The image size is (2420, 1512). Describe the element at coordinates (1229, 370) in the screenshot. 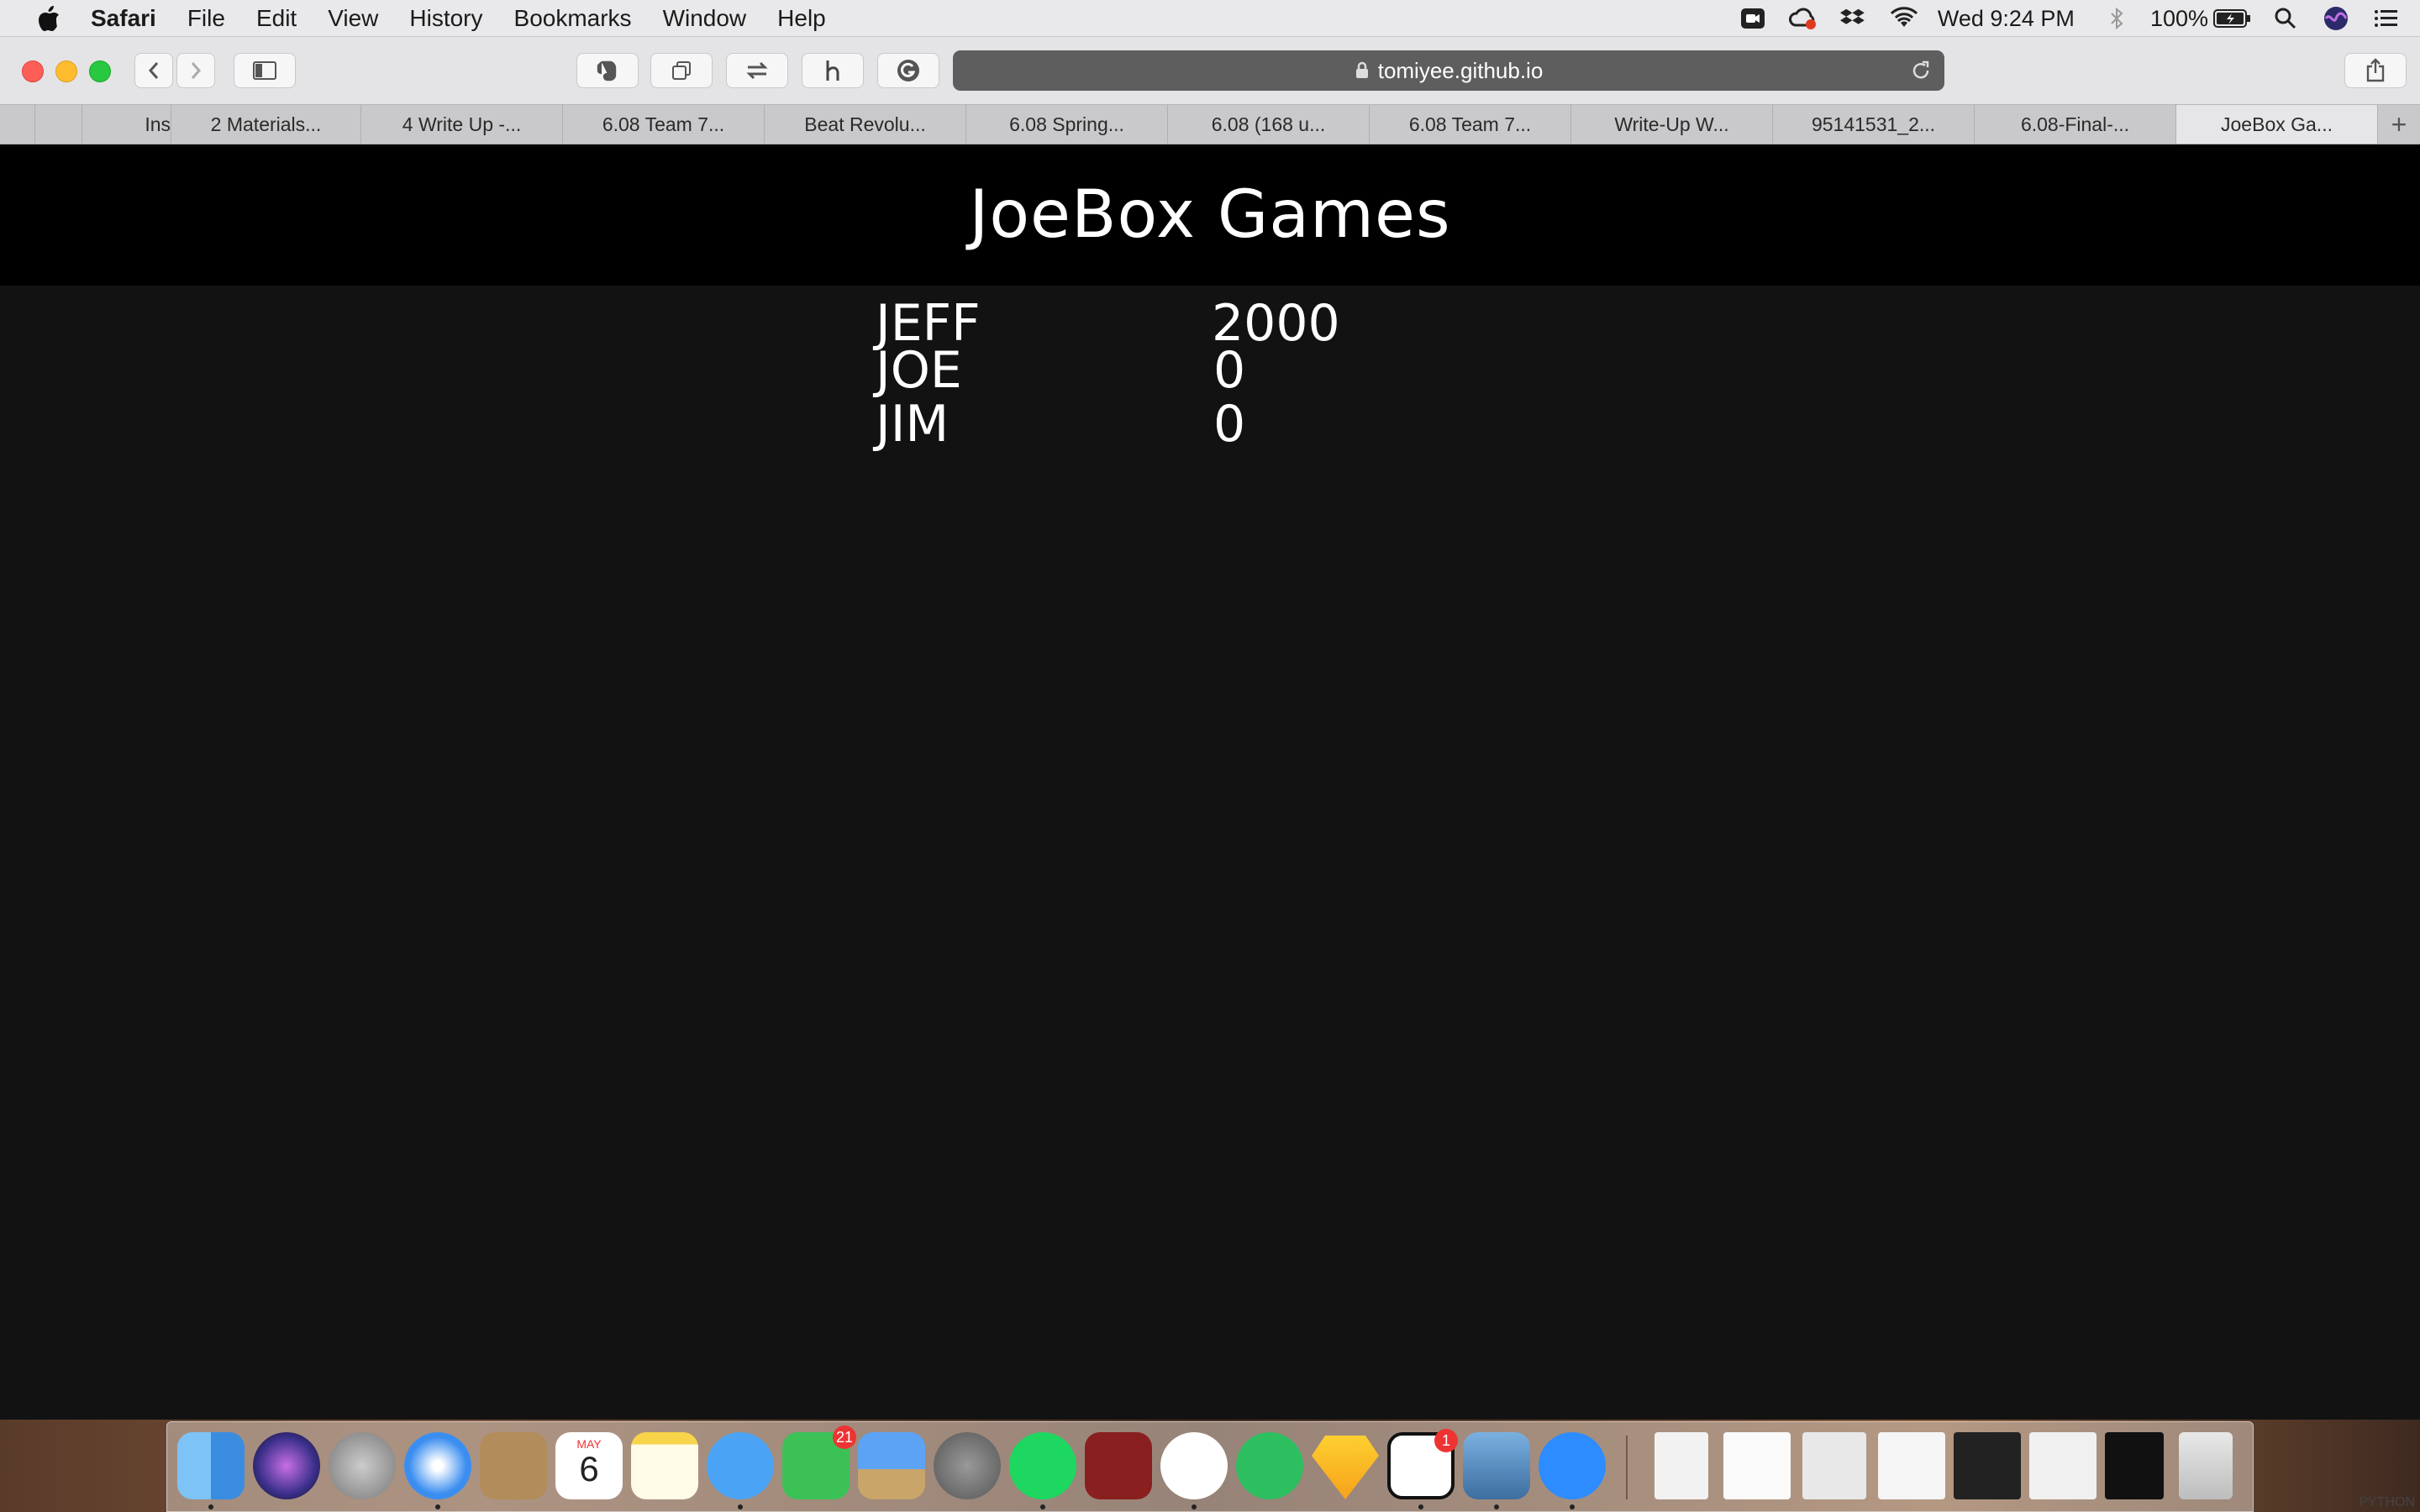

I see `player-score: 0` at that location.